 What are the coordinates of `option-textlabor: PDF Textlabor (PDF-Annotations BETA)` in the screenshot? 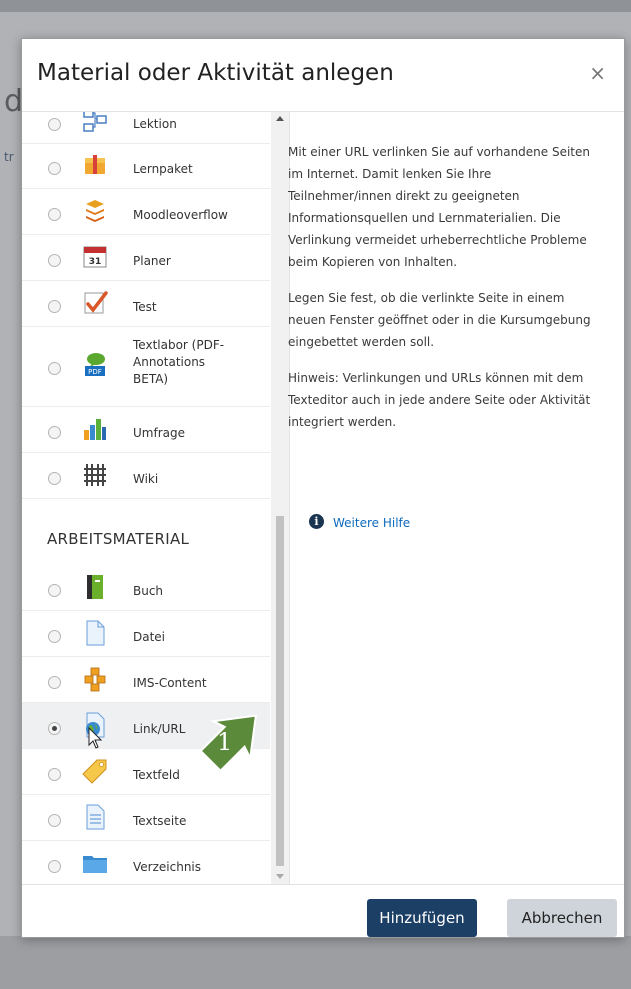 It's located at (146, 367).